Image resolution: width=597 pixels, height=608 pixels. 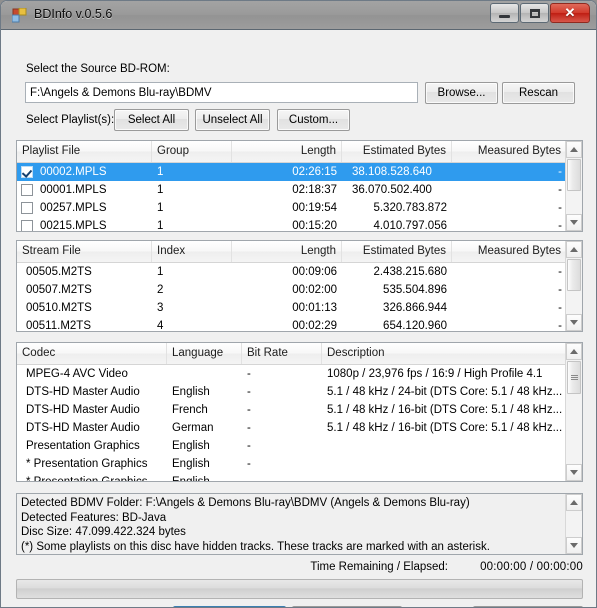 I want to click on column-header-description: Description, so click(x=444, y=353).